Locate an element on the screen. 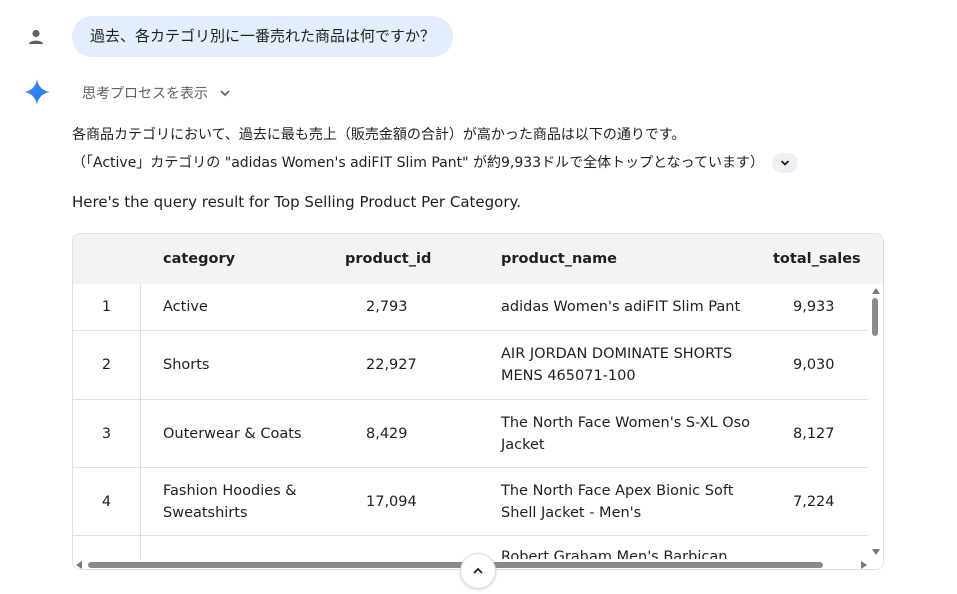  cell-product-id: 2,793 is located at coordinates (387, 307).